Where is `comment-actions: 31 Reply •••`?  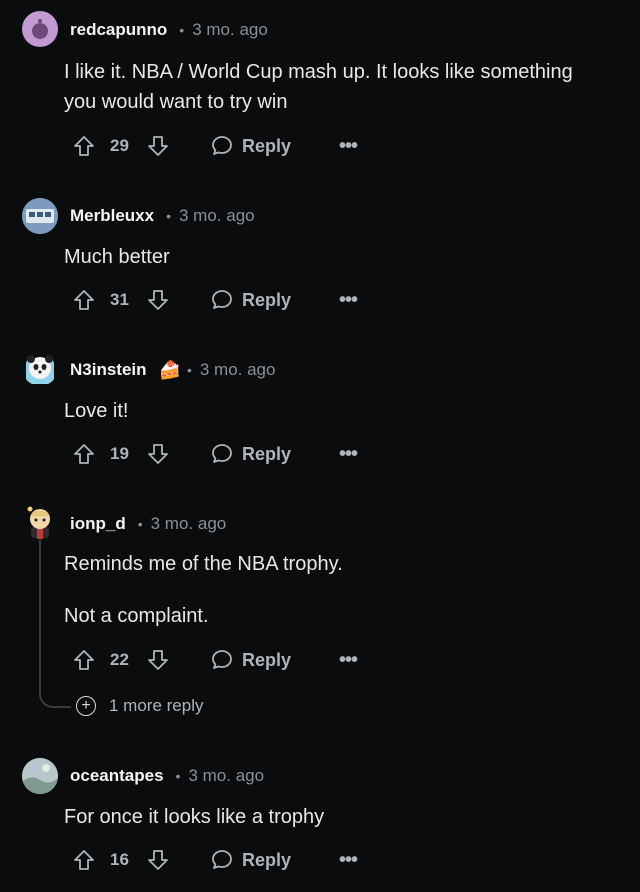 comment-actions: 31 Reply ••• is located at coordinates (215, 300).